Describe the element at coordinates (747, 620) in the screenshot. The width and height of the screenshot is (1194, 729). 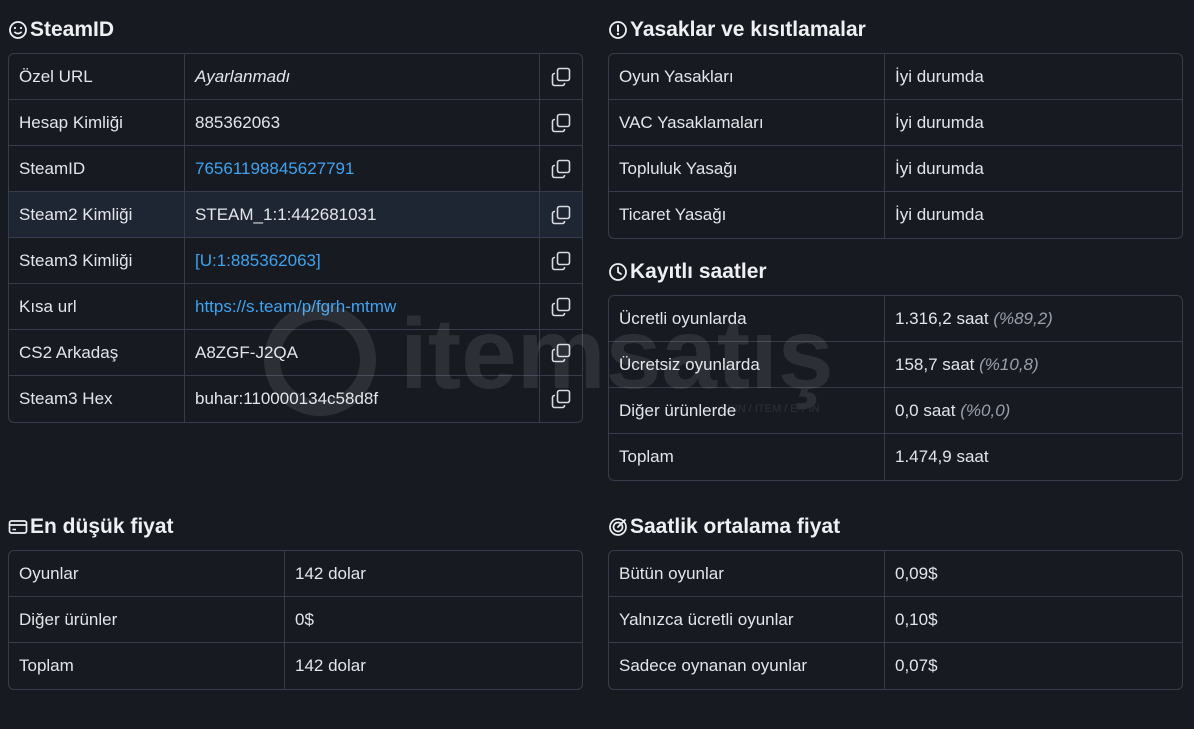
I see `row-label: Yalnızca ücretli oyunlar` at that location.